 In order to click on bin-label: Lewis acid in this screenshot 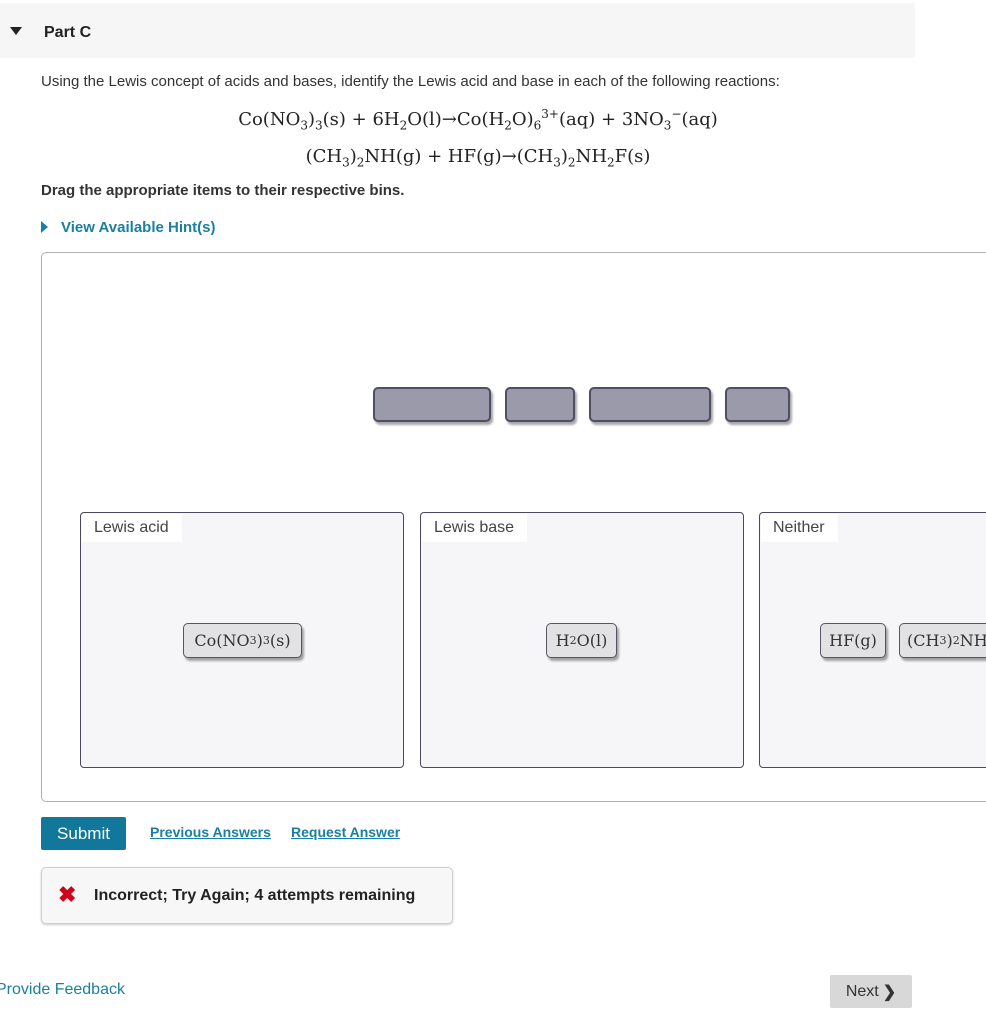, I will do `click(132, 528)`.